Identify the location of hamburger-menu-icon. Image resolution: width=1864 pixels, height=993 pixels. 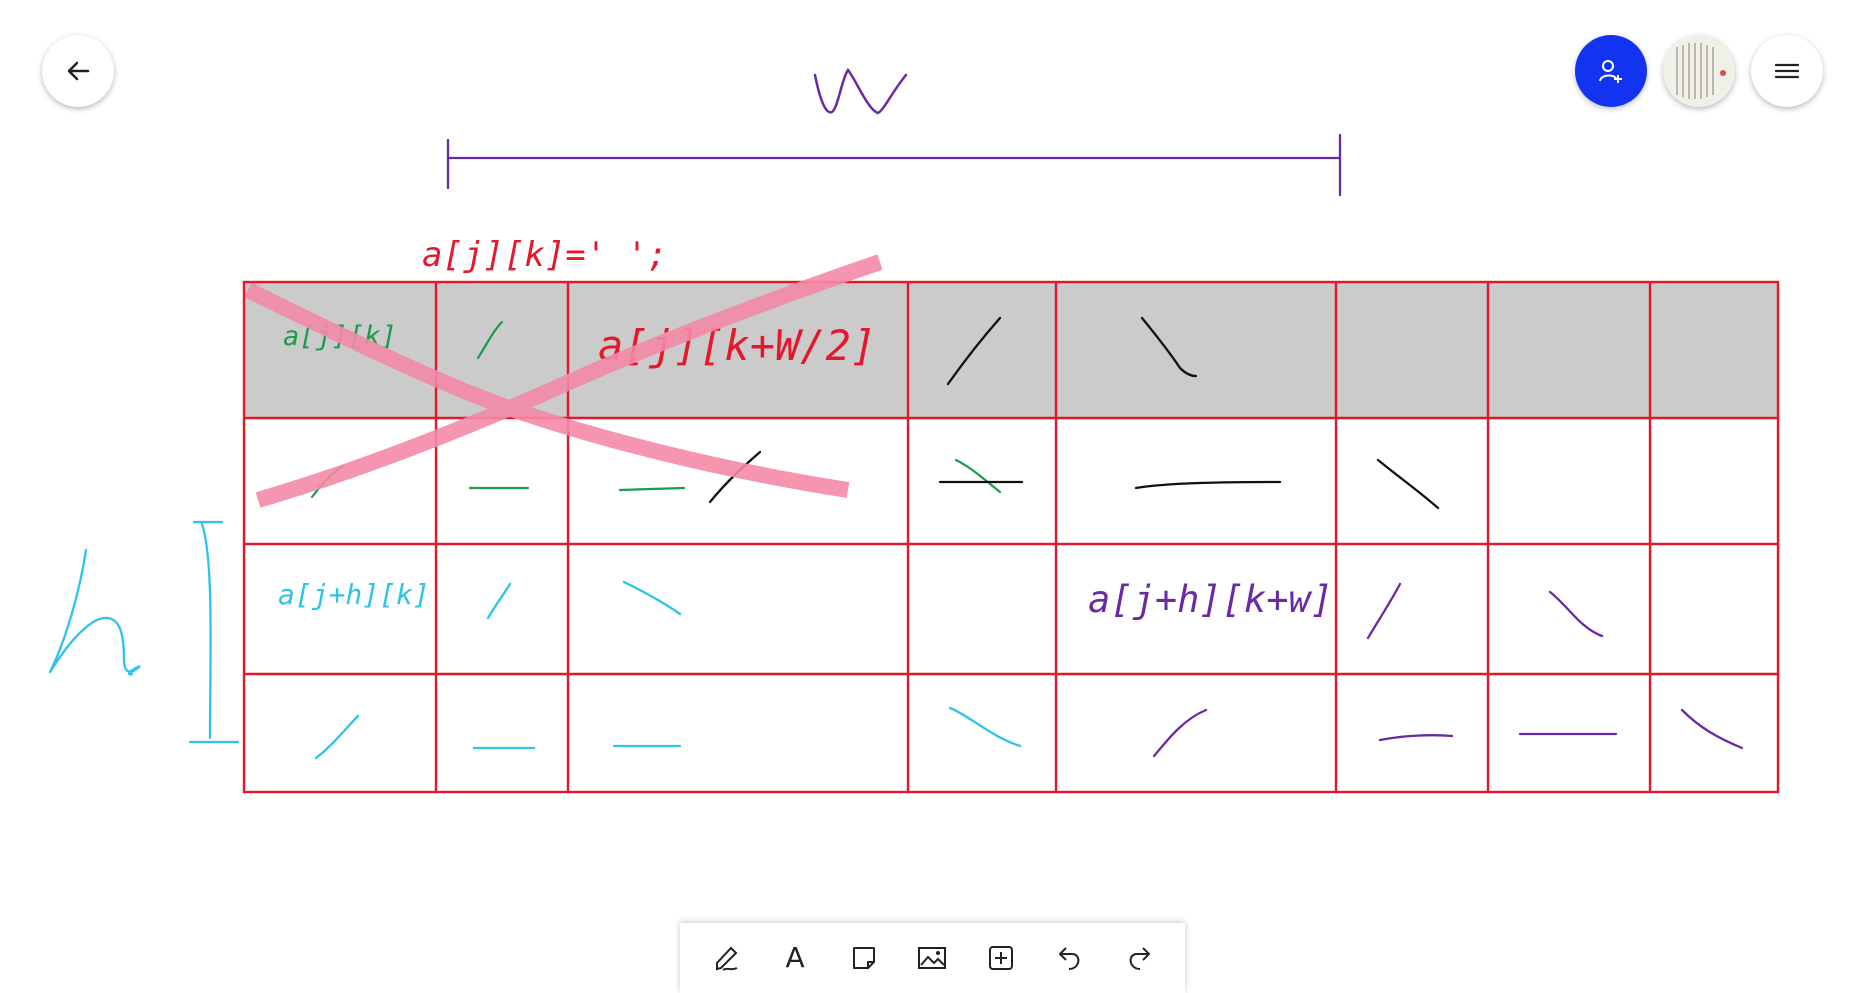
(1787, 71).